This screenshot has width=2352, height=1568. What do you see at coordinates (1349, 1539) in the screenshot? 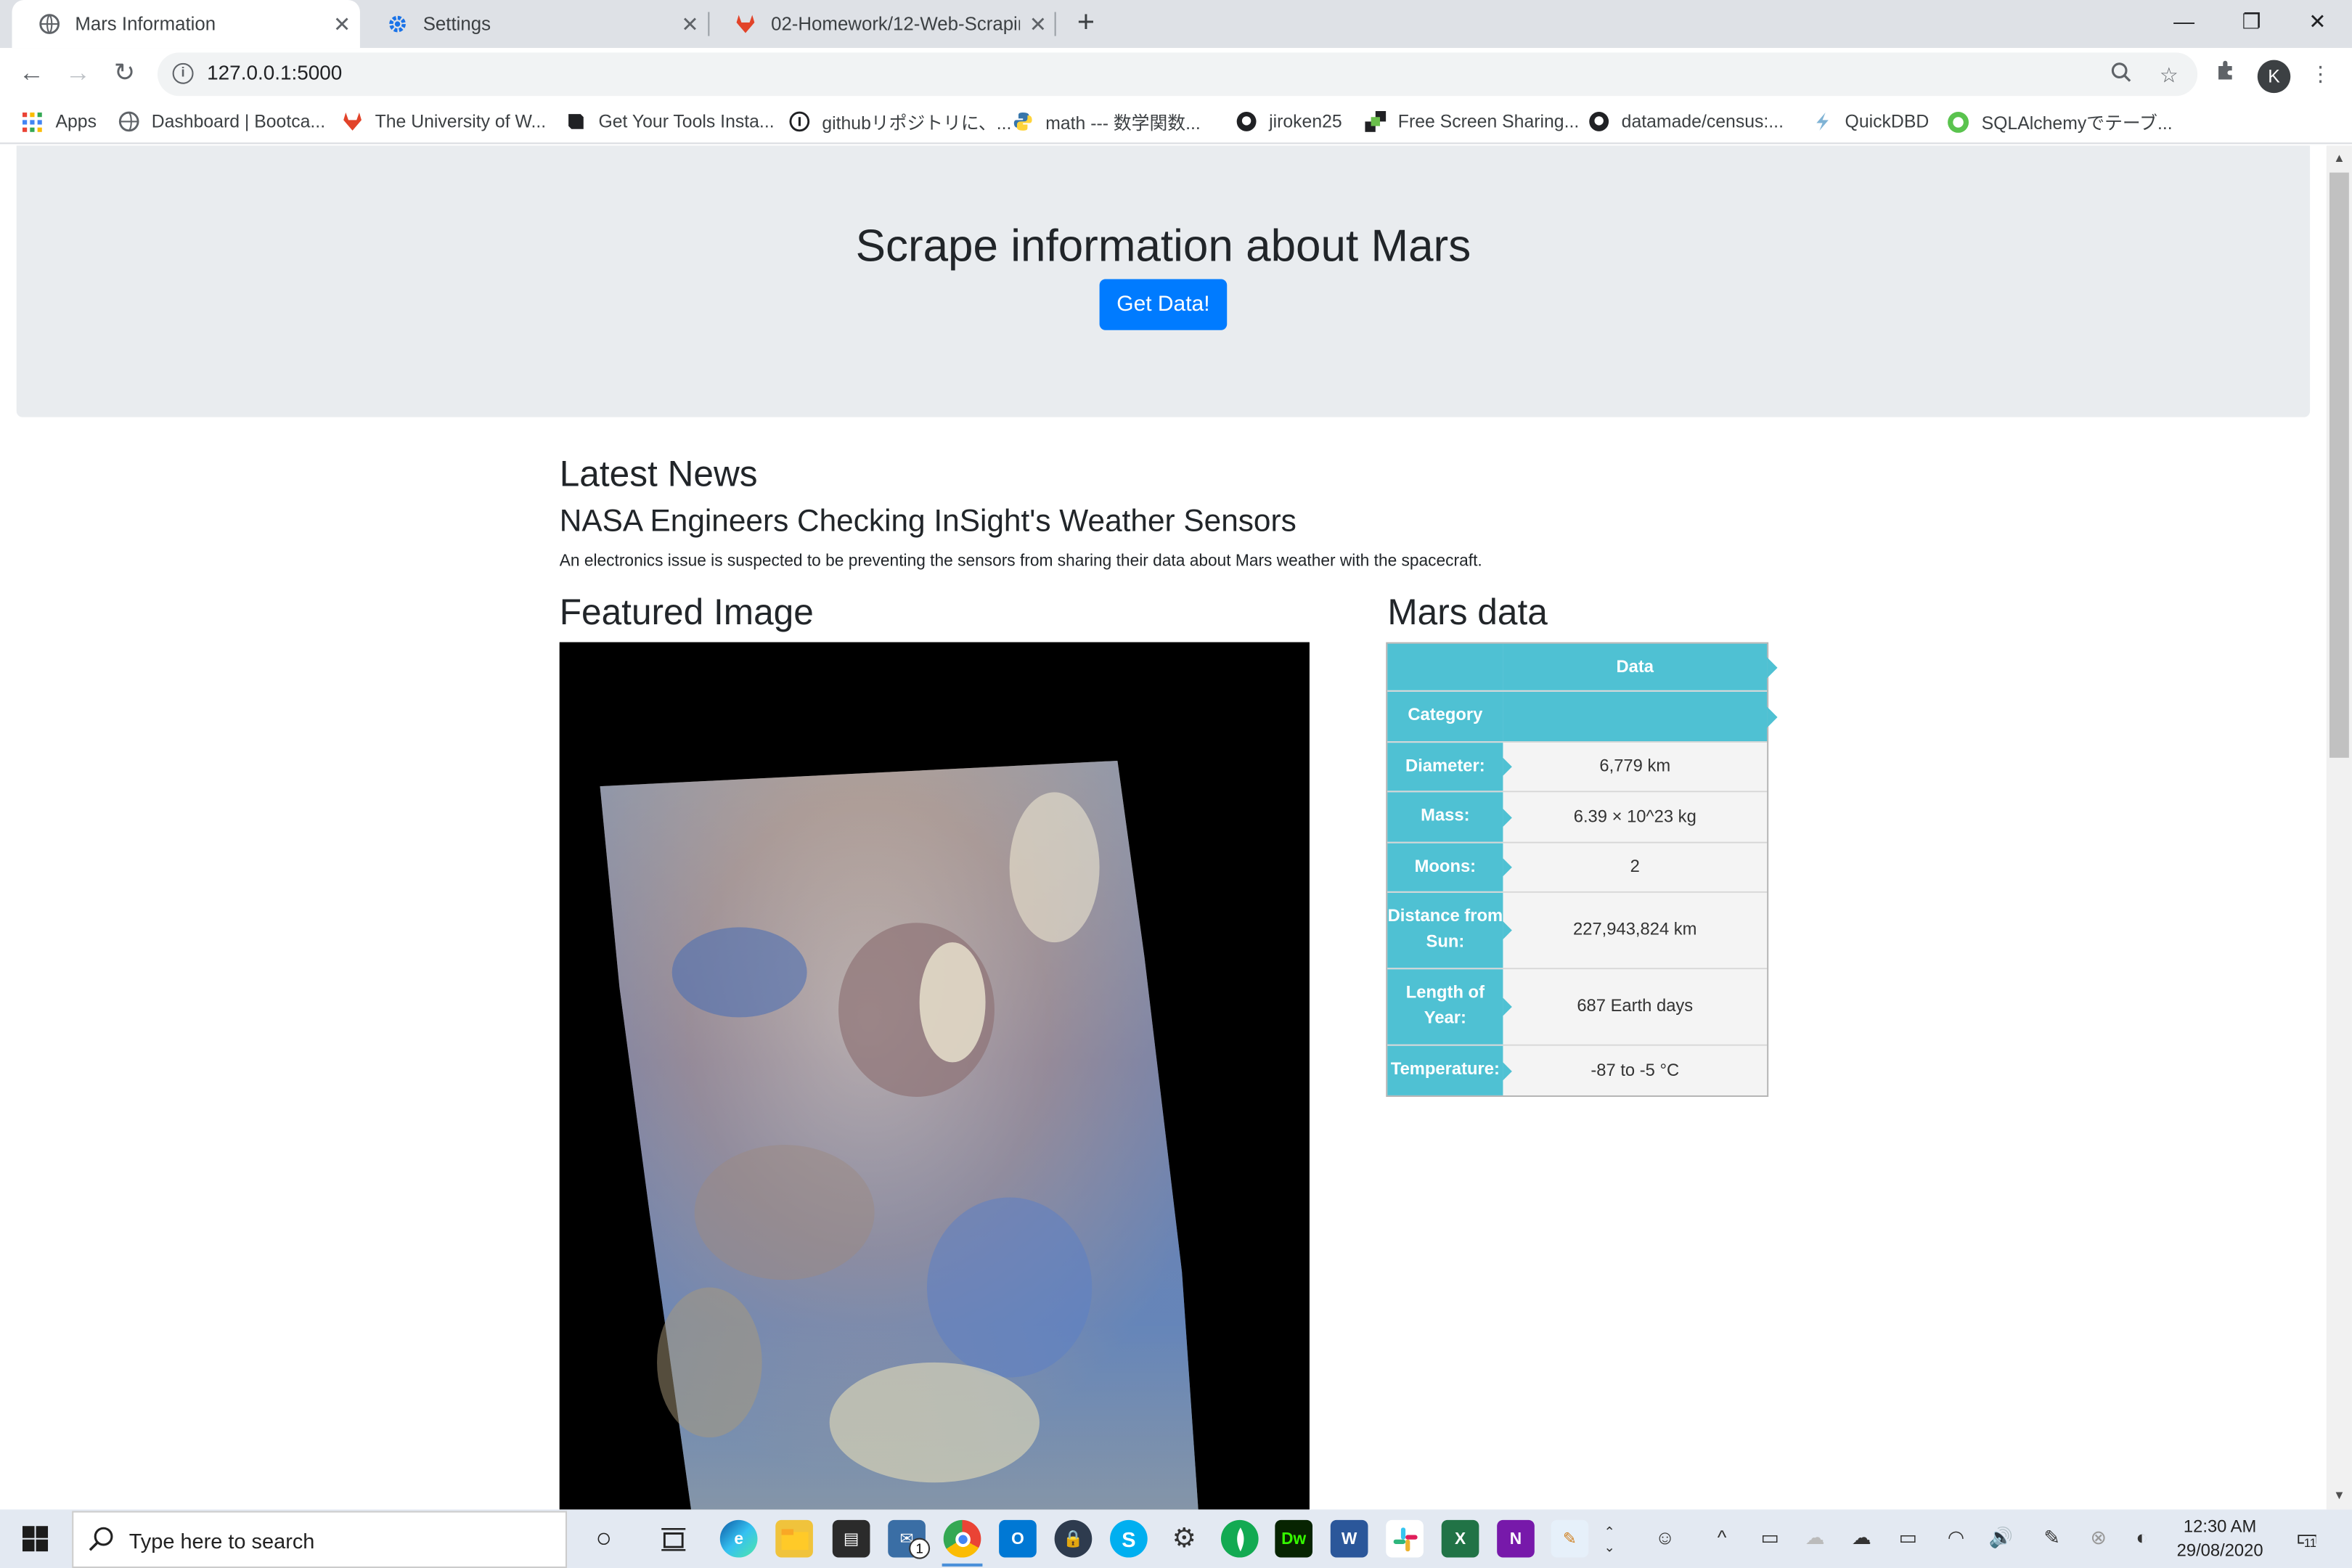
I see `word-icon: W` at bounding box center [1349, 1539].